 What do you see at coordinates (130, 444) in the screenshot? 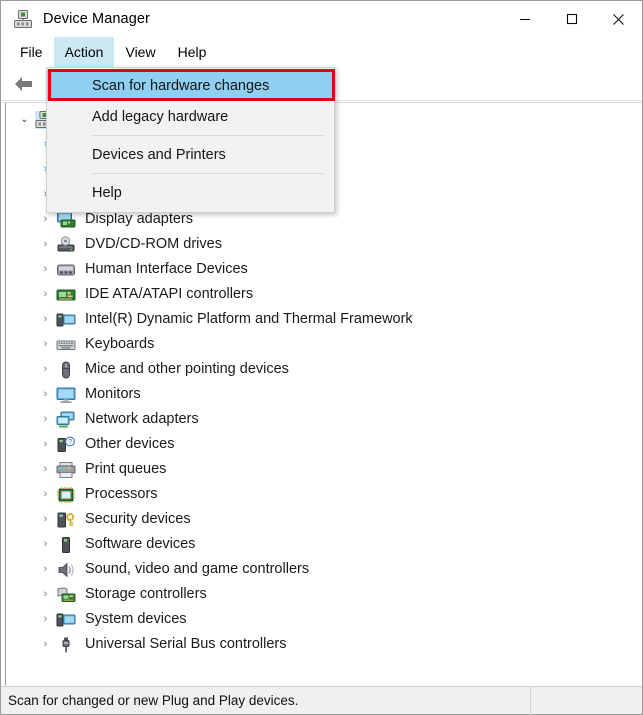
I see `tree-item-label: Other devices` at bounding box center [130, 444].